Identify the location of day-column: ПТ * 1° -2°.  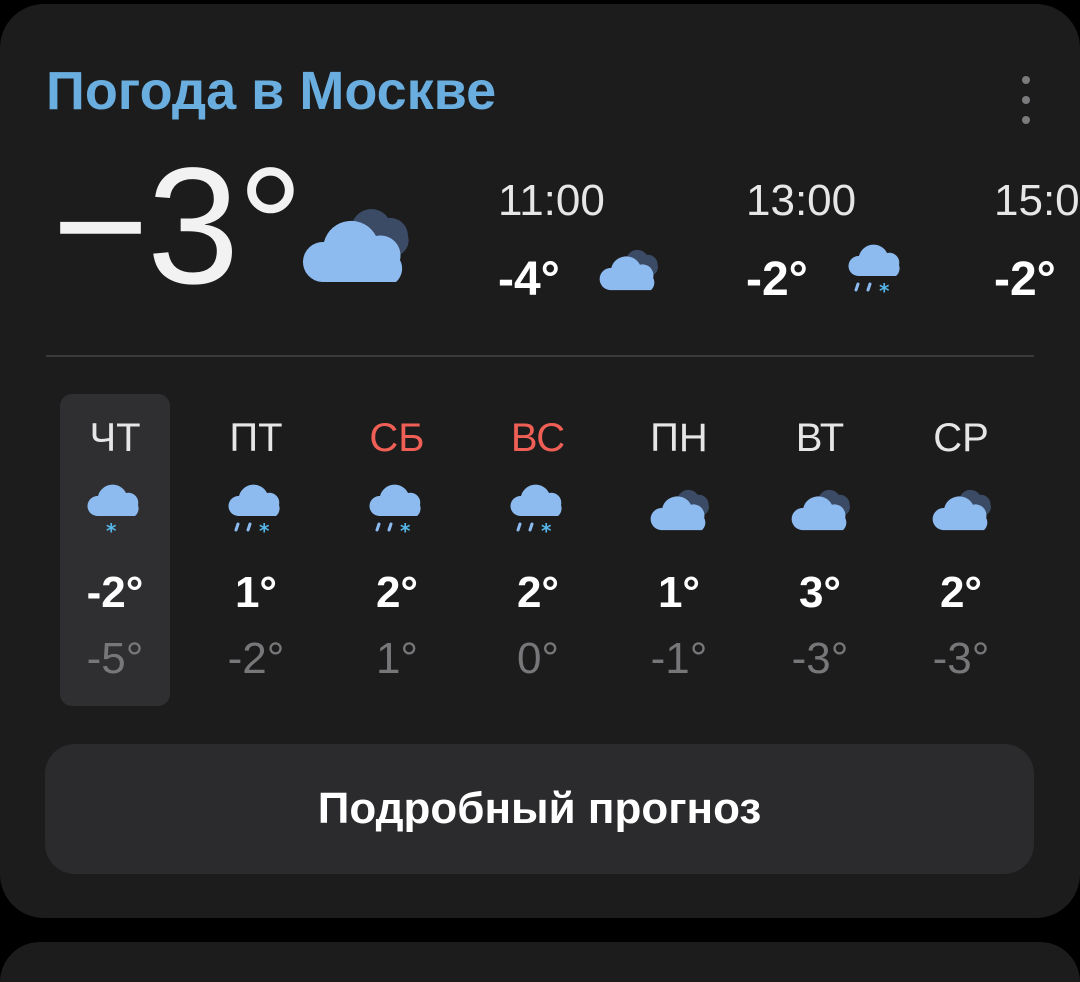
(256, 550).